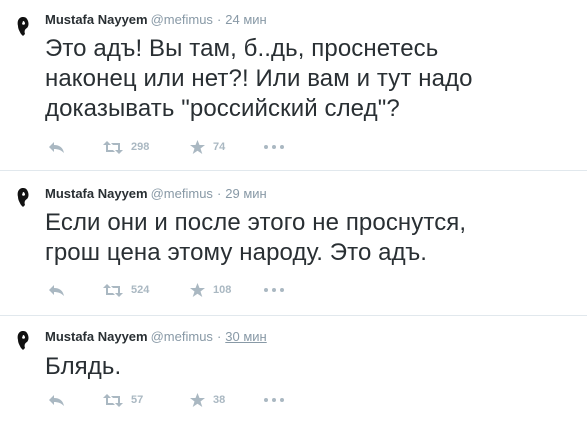 This screenshot has width=587, height=424. I want to click on retweet-button: 298, so click(126, 147).